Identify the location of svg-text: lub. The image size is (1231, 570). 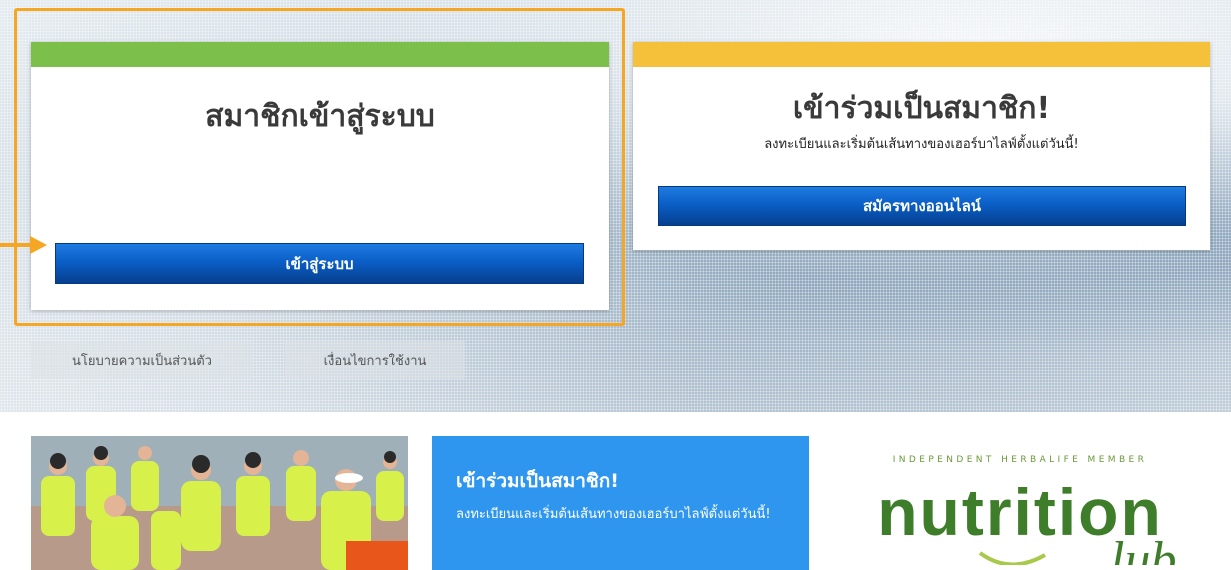
(1143, 548).